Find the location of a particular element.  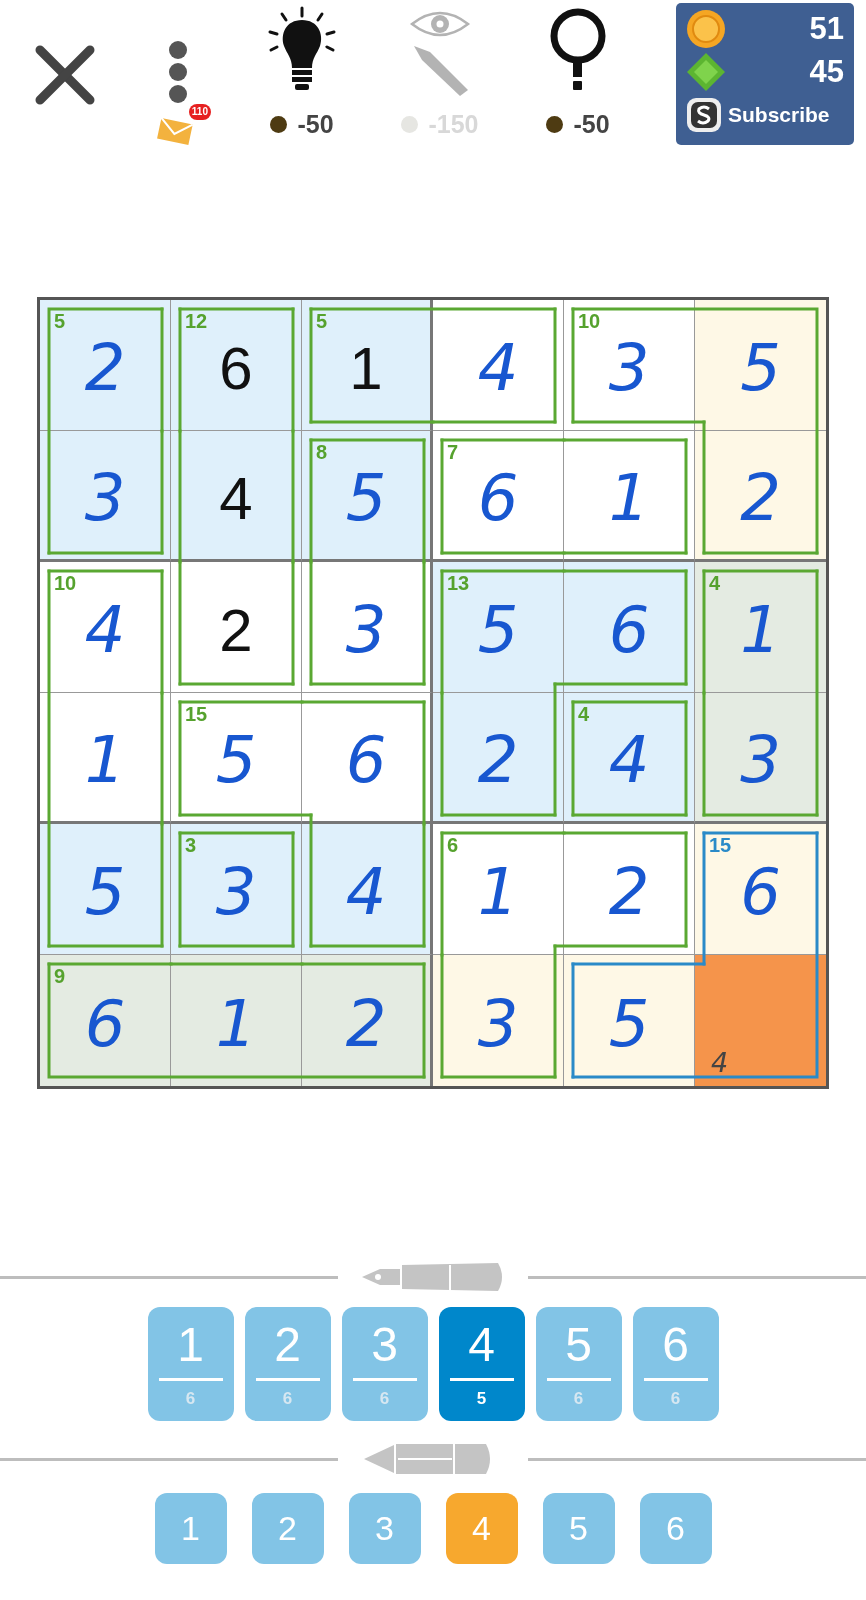

key-digit: 4 is located at coordinates (481, 1345).